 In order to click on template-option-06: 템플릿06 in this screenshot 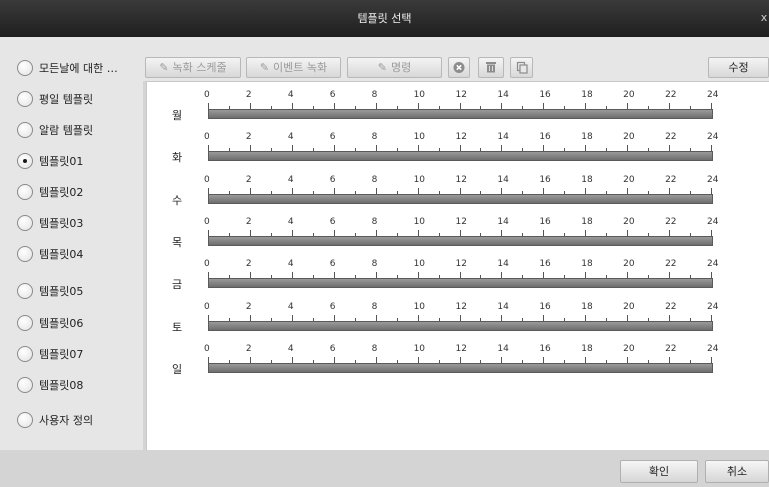, I will do `click(50, 323)`.